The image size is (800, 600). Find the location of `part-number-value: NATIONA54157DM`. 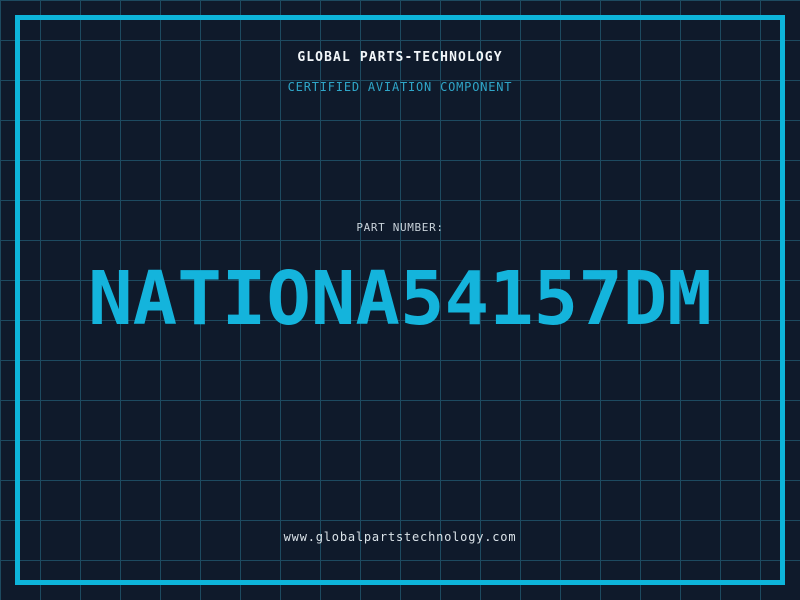

part-number-value: NATIONA54157DM is located at coordinates (400, 299).